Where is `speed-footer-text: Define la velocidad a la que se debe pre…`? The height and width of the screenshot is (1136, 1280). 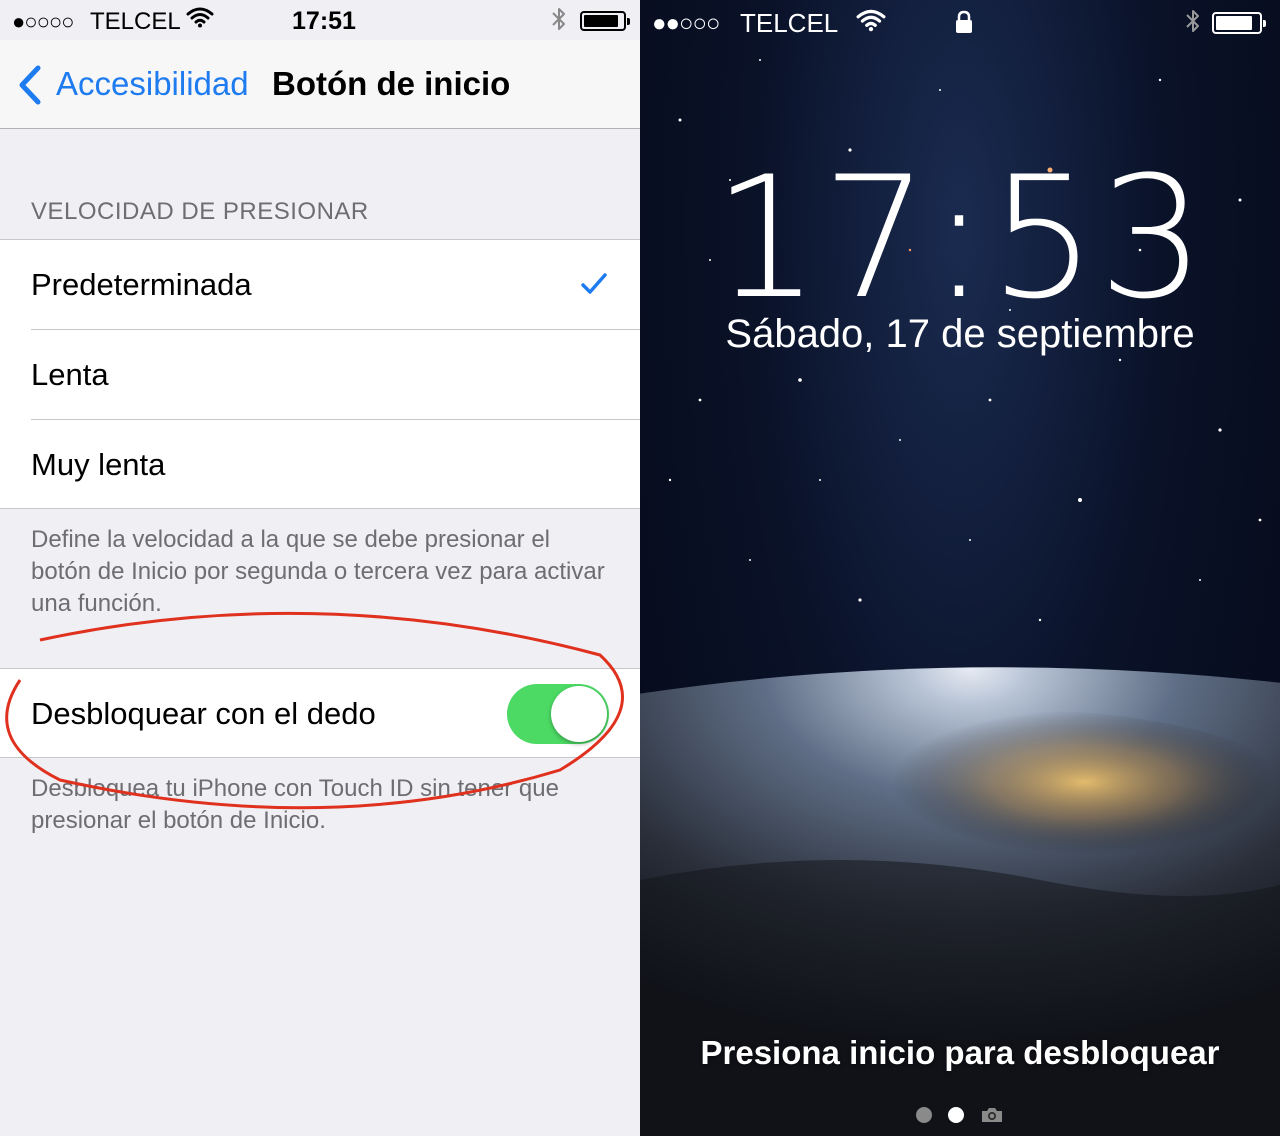 speed-footer-text: Define la velocidad a la que se debe pre… is located at coordinates (318, 571).